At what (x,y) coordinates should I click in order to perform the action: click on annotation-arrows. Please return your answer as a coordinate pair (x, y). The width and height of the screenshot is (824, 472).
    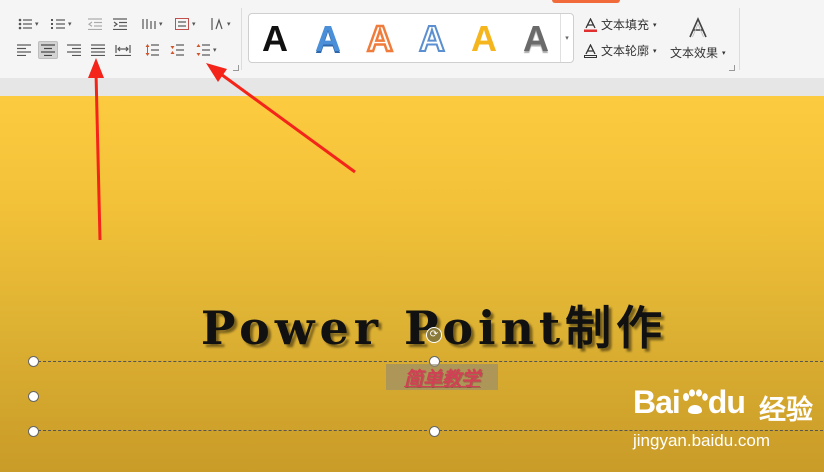
    Looking at the image, I should click on (222, 149).